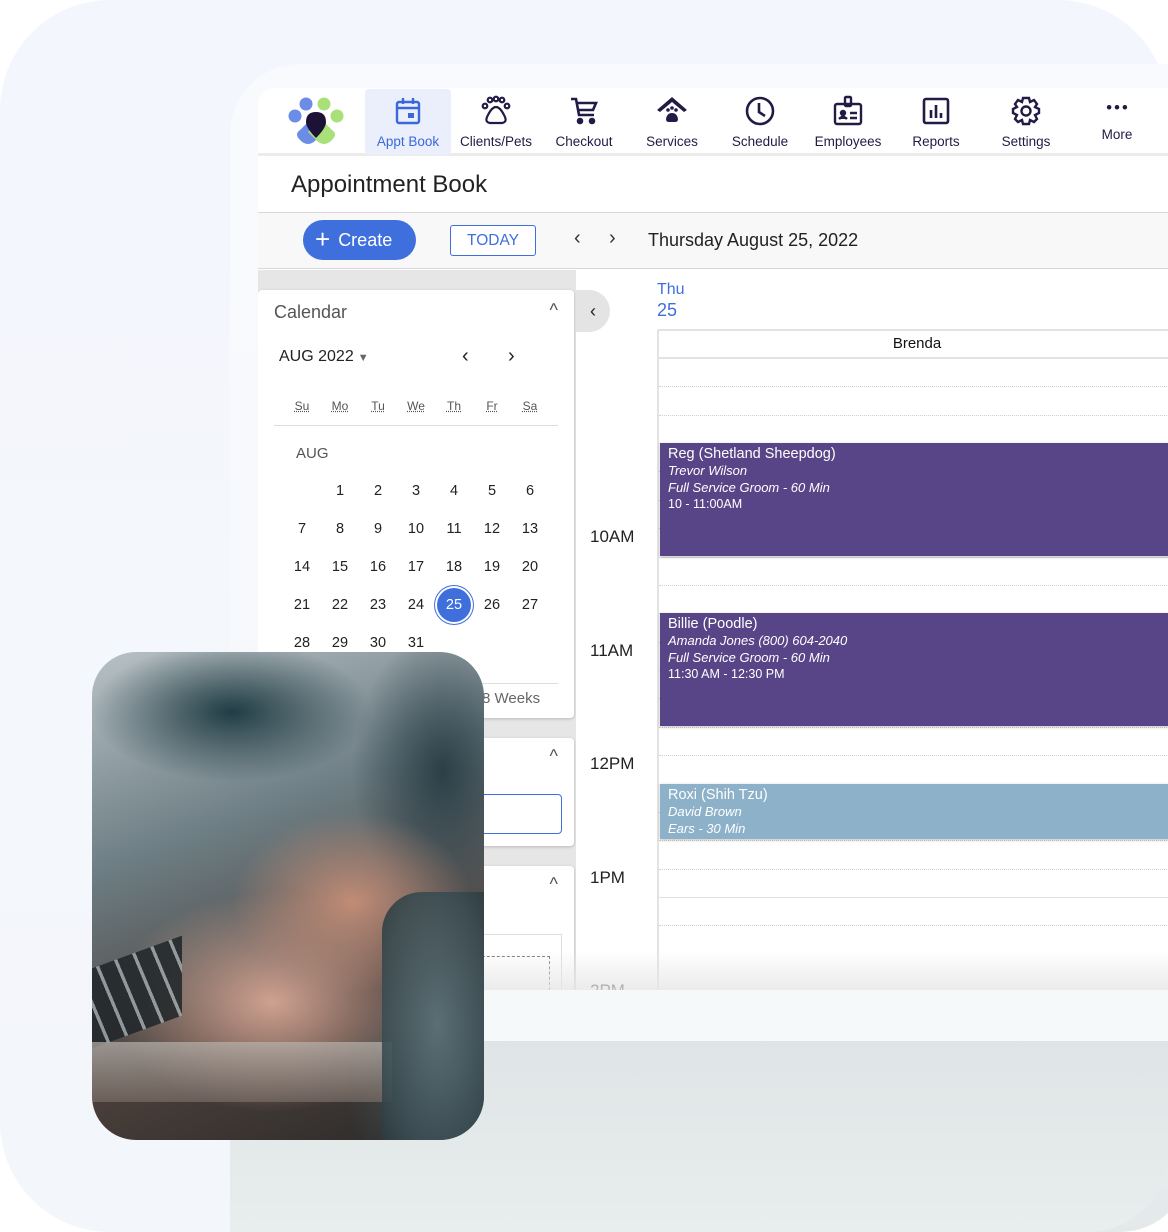 Image resolution: width=1168 pixels, height=1232 pixels. Describe the element at coordinates (671, 289) in the screenshot. I see `day-header-dow: Thu` at that location.